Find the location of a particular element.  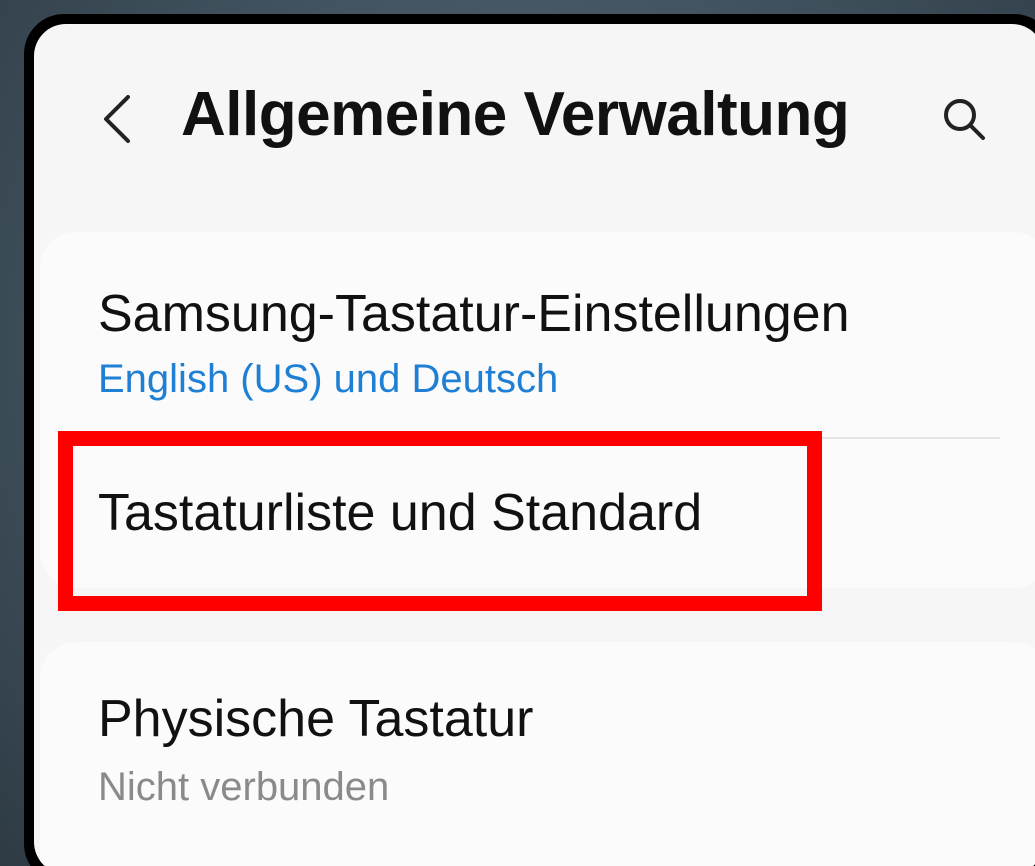

item-title: Samsung-Tastatur-Einstellungen is located at coordinates (474, 314).